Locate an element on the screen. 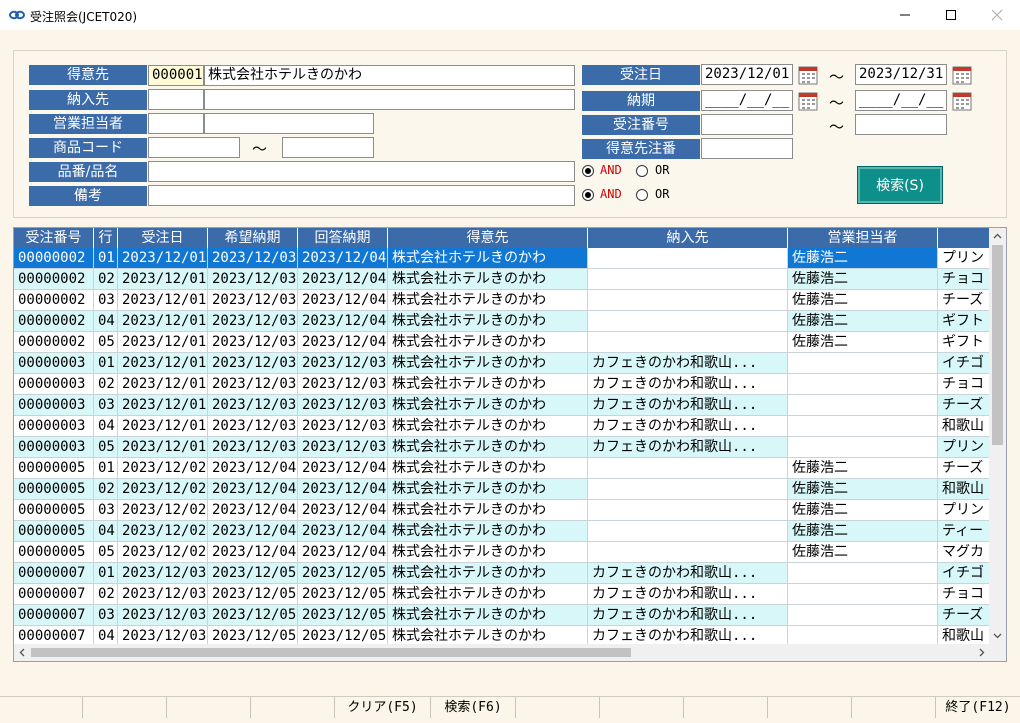 The width and height of the screenshot is (1020, 723). cell-requested-due: 2023/12/03 is located at coordinates (253, 321).